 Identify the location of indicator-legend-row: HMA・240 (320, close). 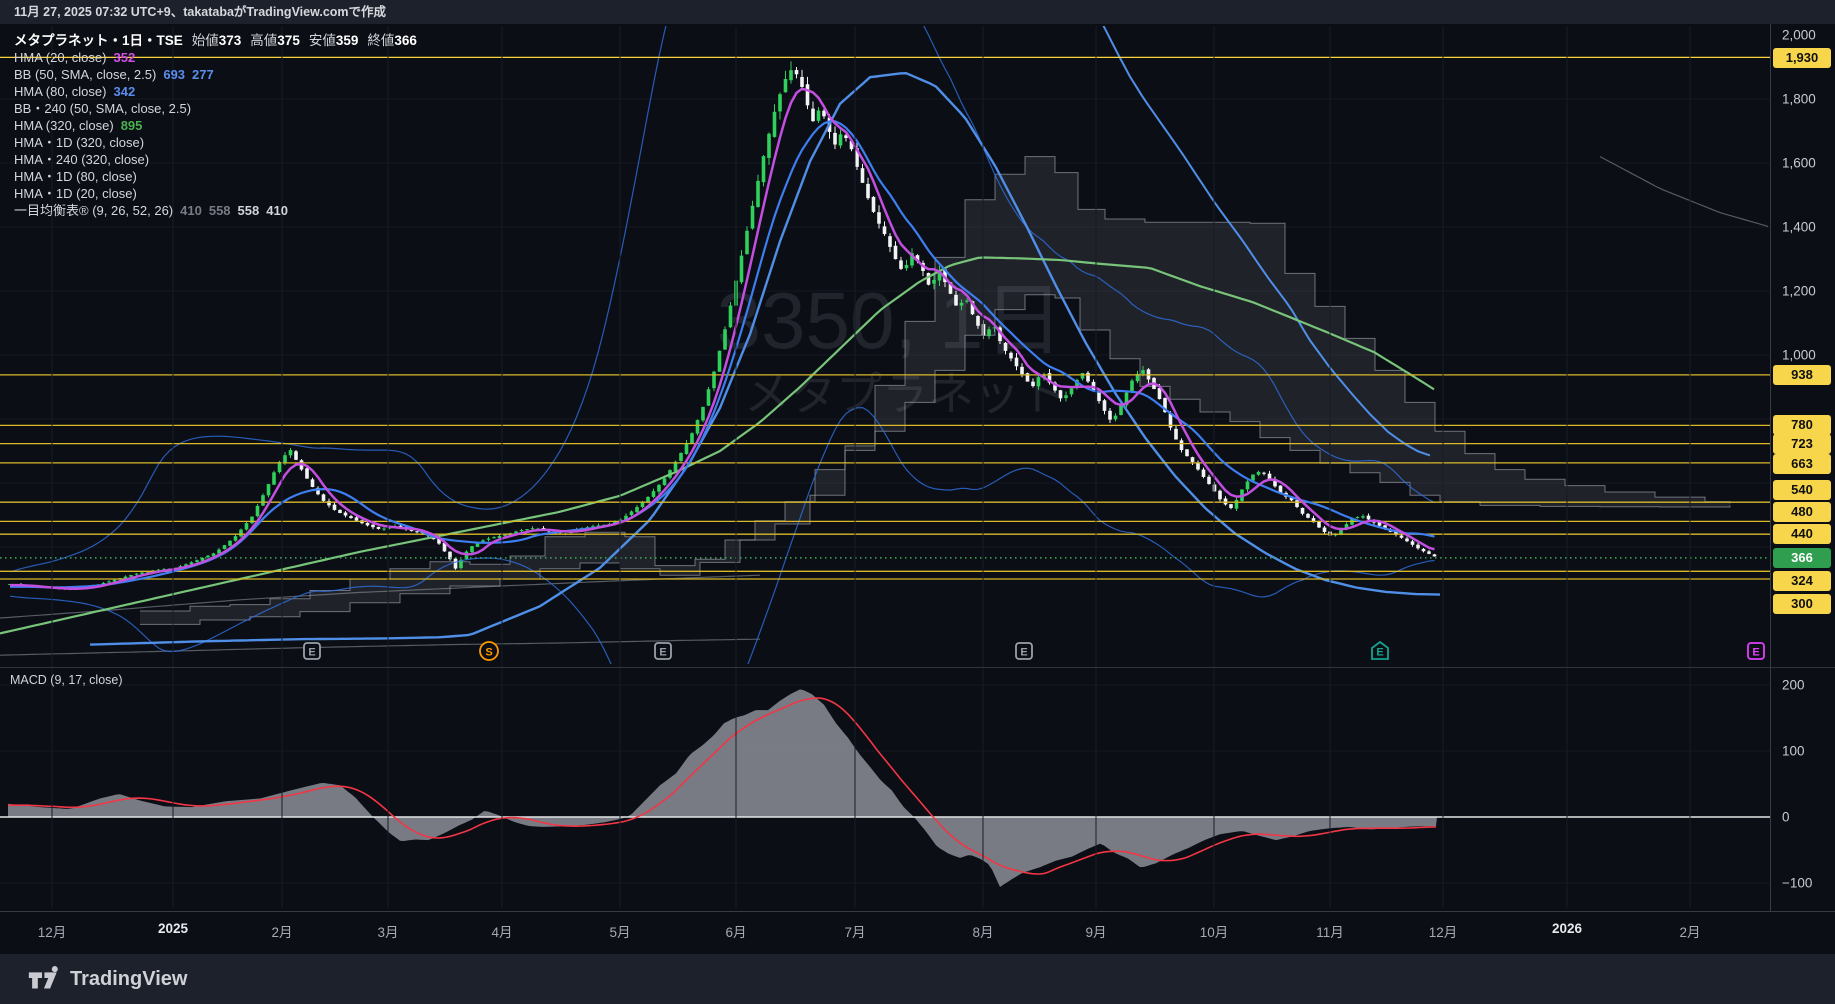
(215, 159).